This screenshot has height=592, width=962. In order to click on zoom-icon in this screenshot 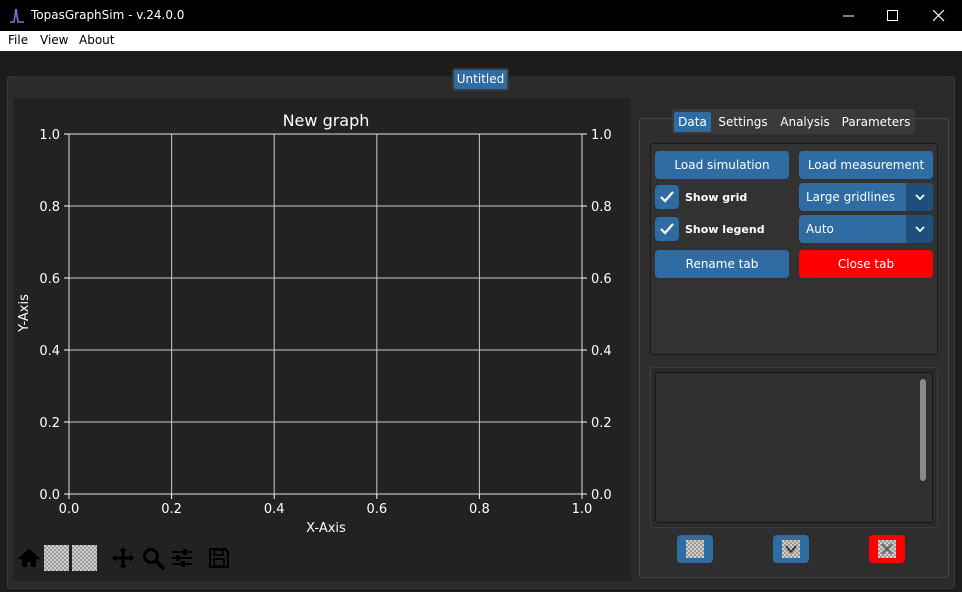, I will do `click(154, 559)`.